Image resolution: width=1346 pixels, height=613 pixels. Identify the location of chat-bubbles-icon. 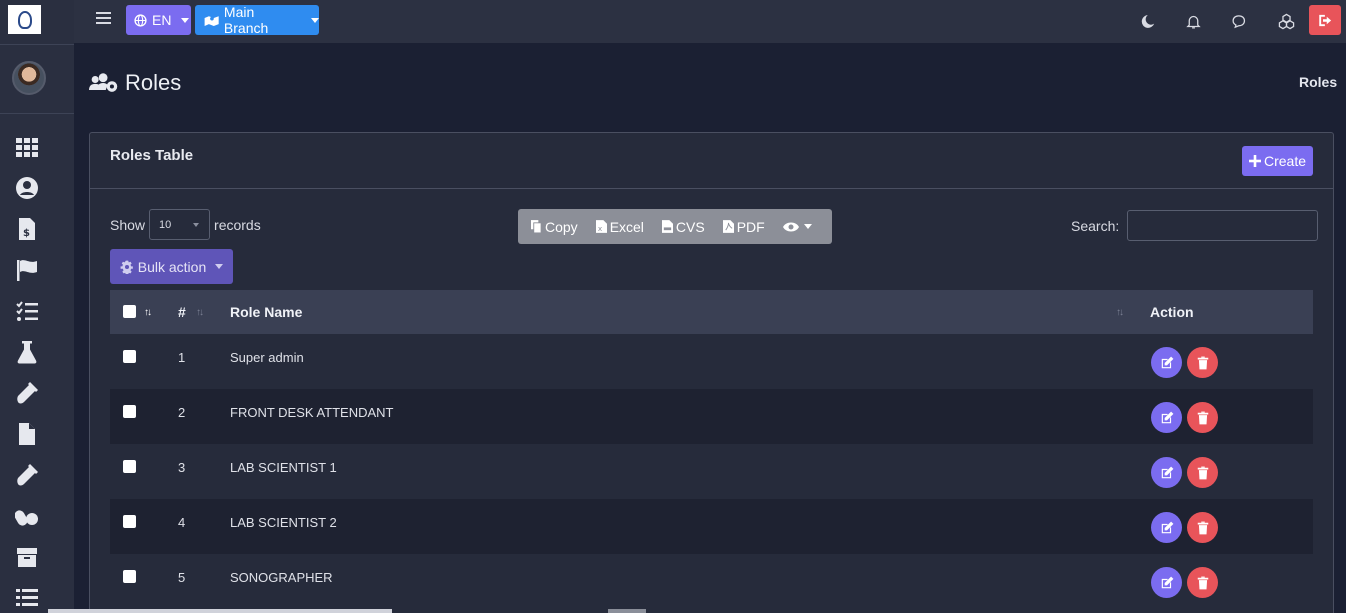
(1239, 21).